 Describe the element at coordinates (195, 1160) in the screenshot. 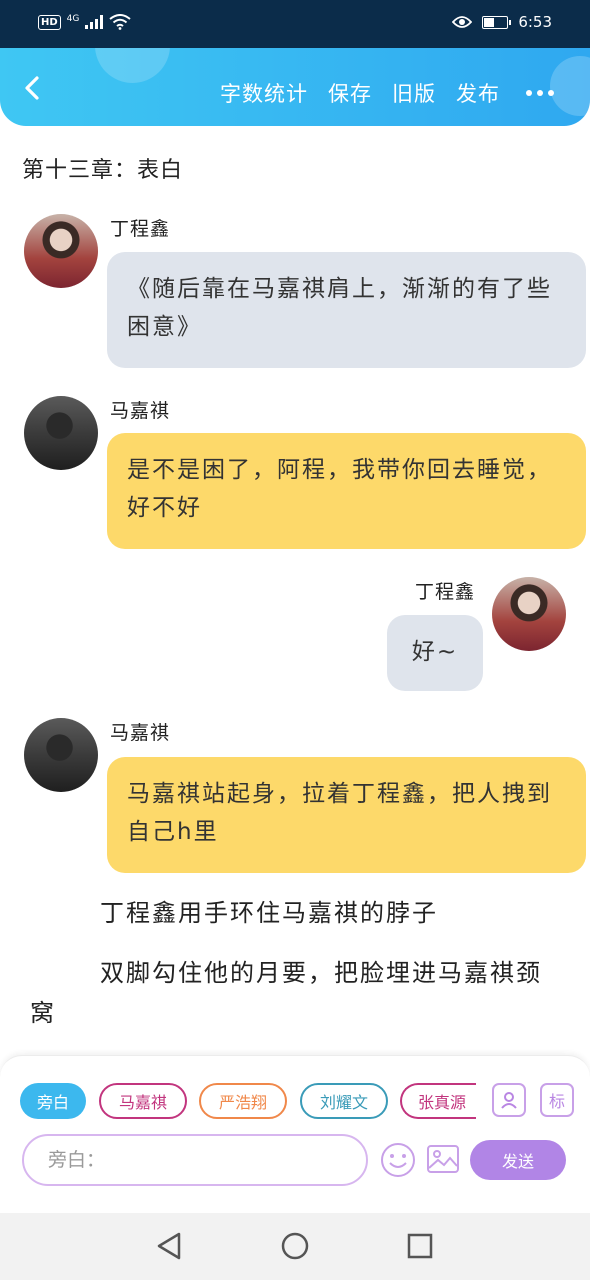

I see `message-input` at that location.